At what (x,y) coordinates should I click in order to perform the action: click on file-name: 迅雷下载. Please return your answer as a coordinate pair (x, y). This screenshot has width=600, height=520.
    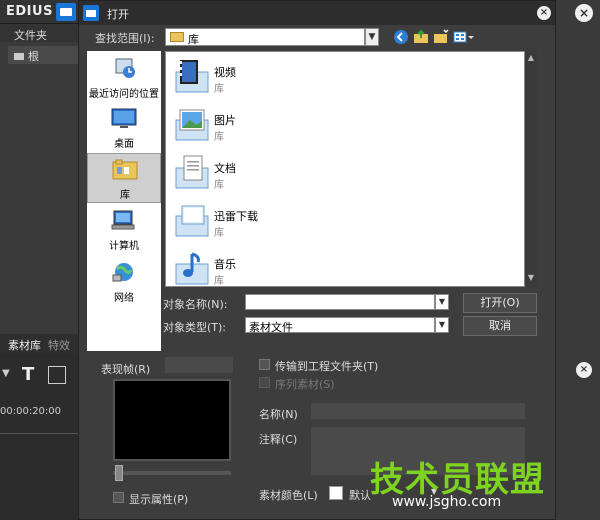
    Looking at the image, I should click on (236, 216).